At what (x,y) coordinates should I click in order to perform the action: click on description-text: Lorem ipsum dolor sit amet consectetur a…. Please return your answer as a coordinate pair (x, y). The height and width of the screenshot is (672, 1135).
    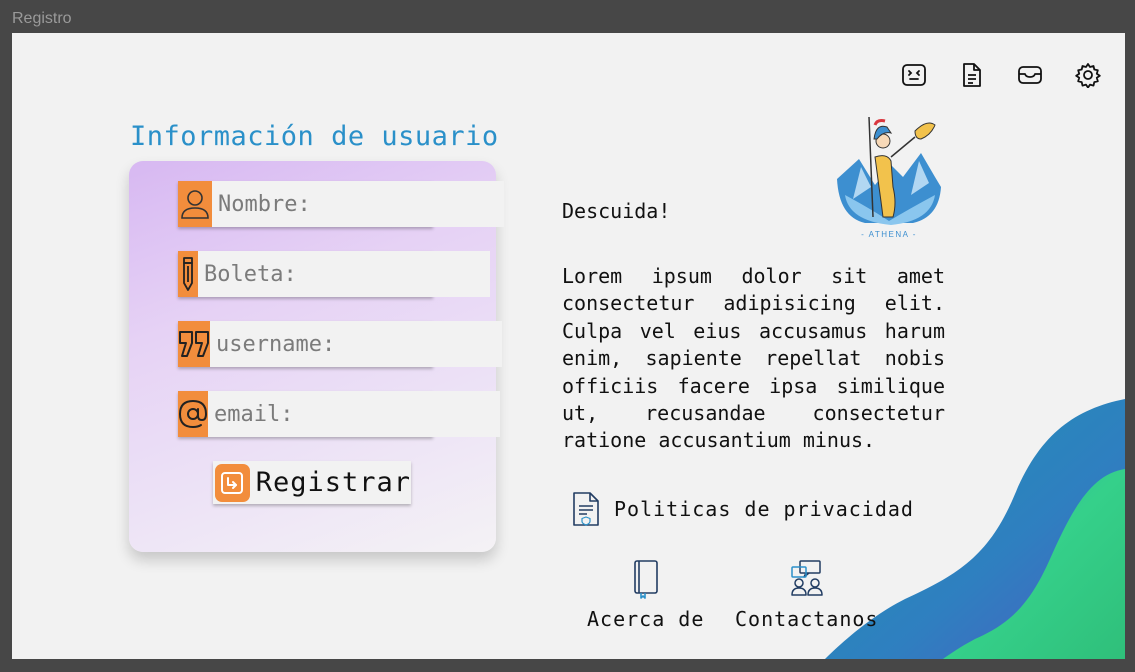
    Looking at the image, I should click on (753, 358).